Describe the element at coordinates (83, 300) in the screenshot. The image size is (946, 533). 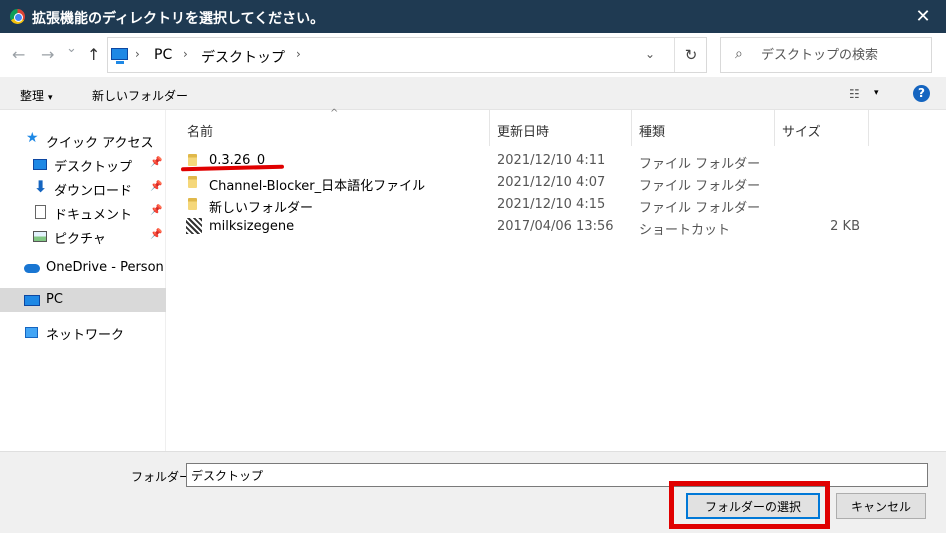
I see `sidebar-item-pc: PC` at that location.